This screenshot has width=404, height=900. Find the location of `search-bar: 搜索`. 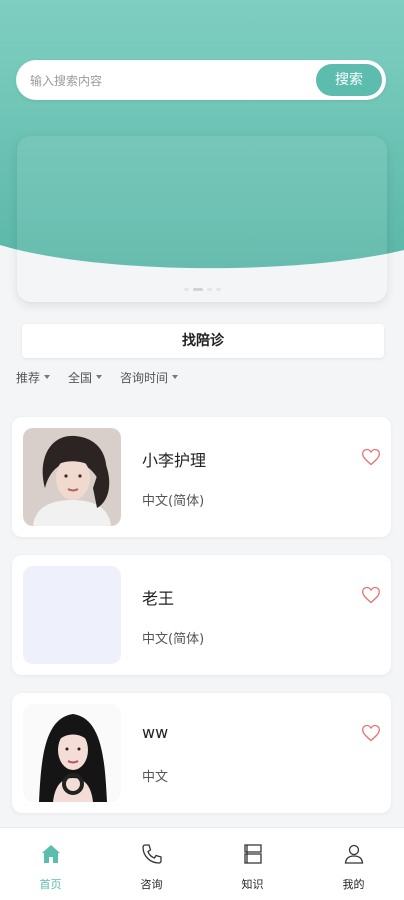

search-bar: 搜索 is located at coordinates (201, 81).